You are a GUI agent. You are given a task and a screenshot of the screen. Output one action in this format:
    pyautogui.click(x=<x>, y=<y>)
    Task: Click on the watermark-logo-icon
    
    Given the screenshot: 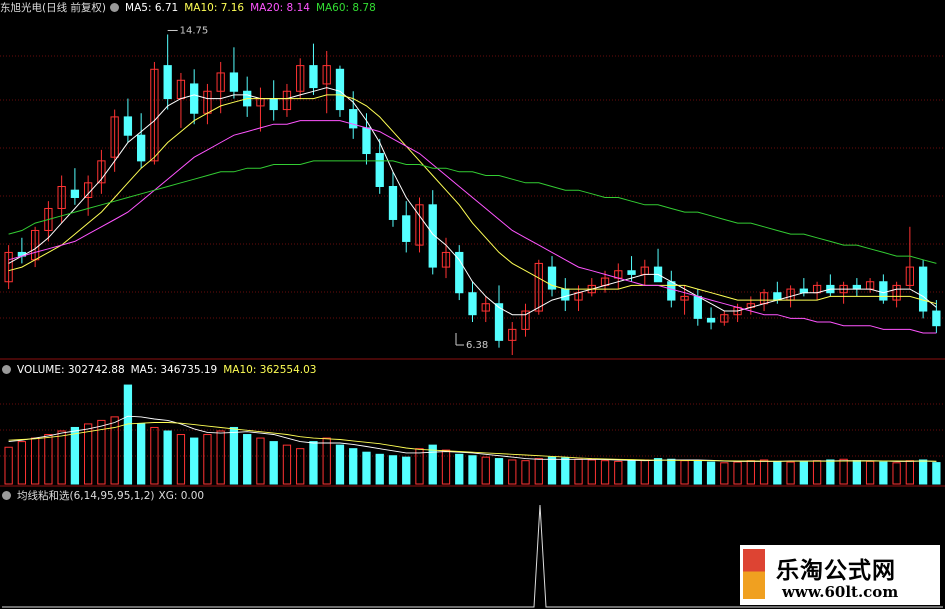 What is the action you would take?
    pyautogui.click(x=754, y=574)
    